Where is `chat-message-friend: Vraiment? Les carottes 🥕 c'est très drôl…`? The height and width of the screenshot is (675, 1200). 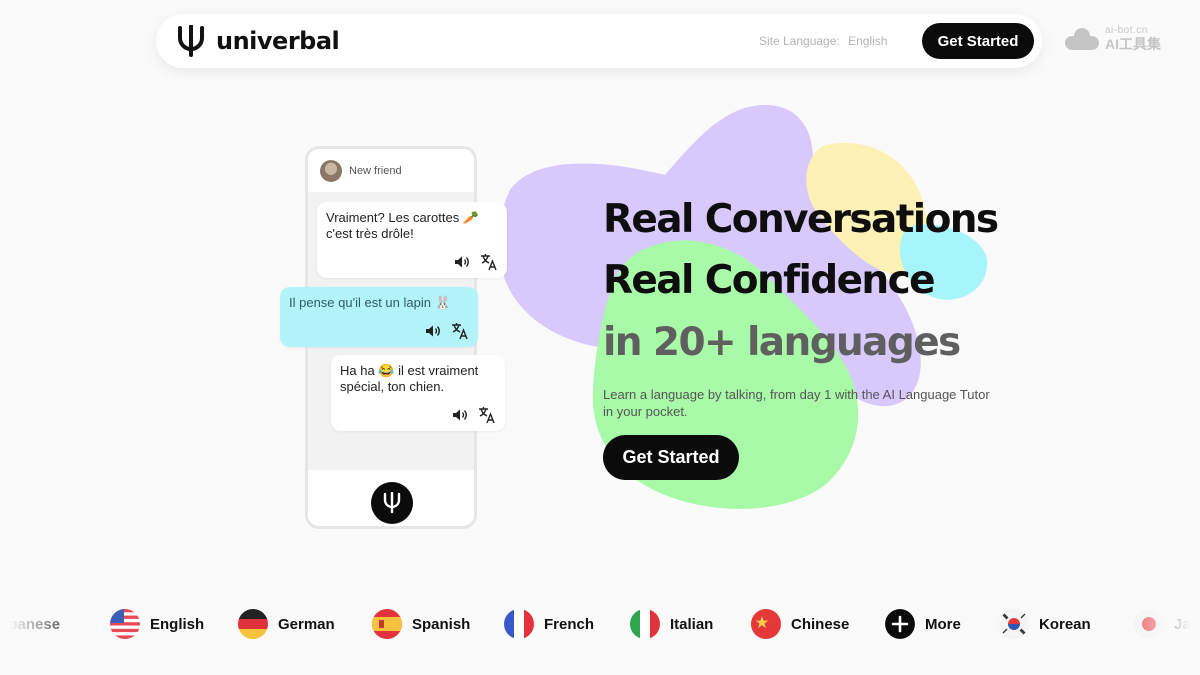
chat-message-friend: Vraiment? Les carottes 🥕 c'est très drôl… is located at coordinates (412, 240).